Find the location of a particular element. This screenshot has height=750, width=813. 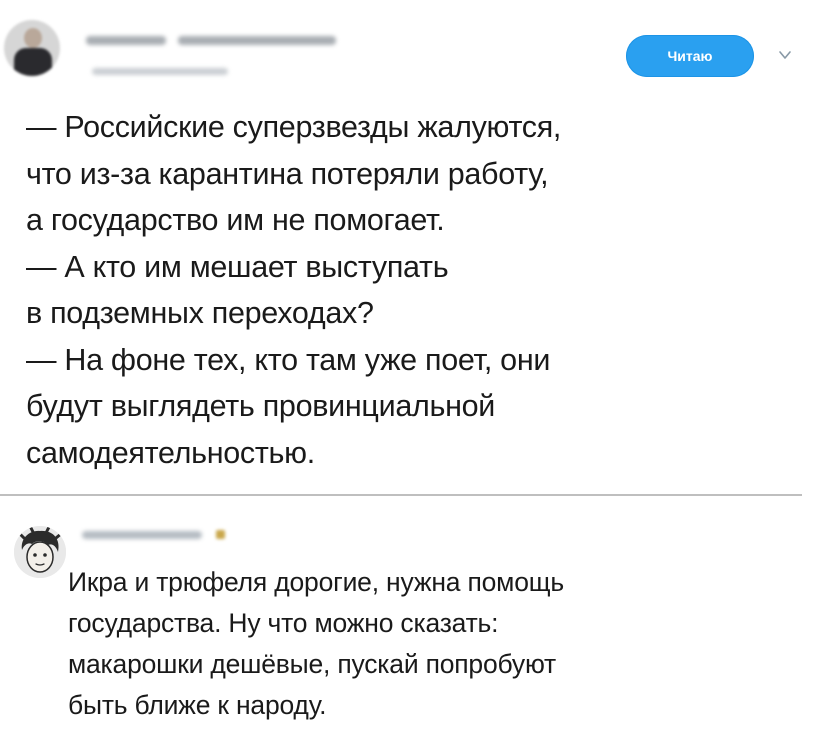

tweet-text-line: — Российские суперзвезды жалуются, is located at coordinates (294, 127).